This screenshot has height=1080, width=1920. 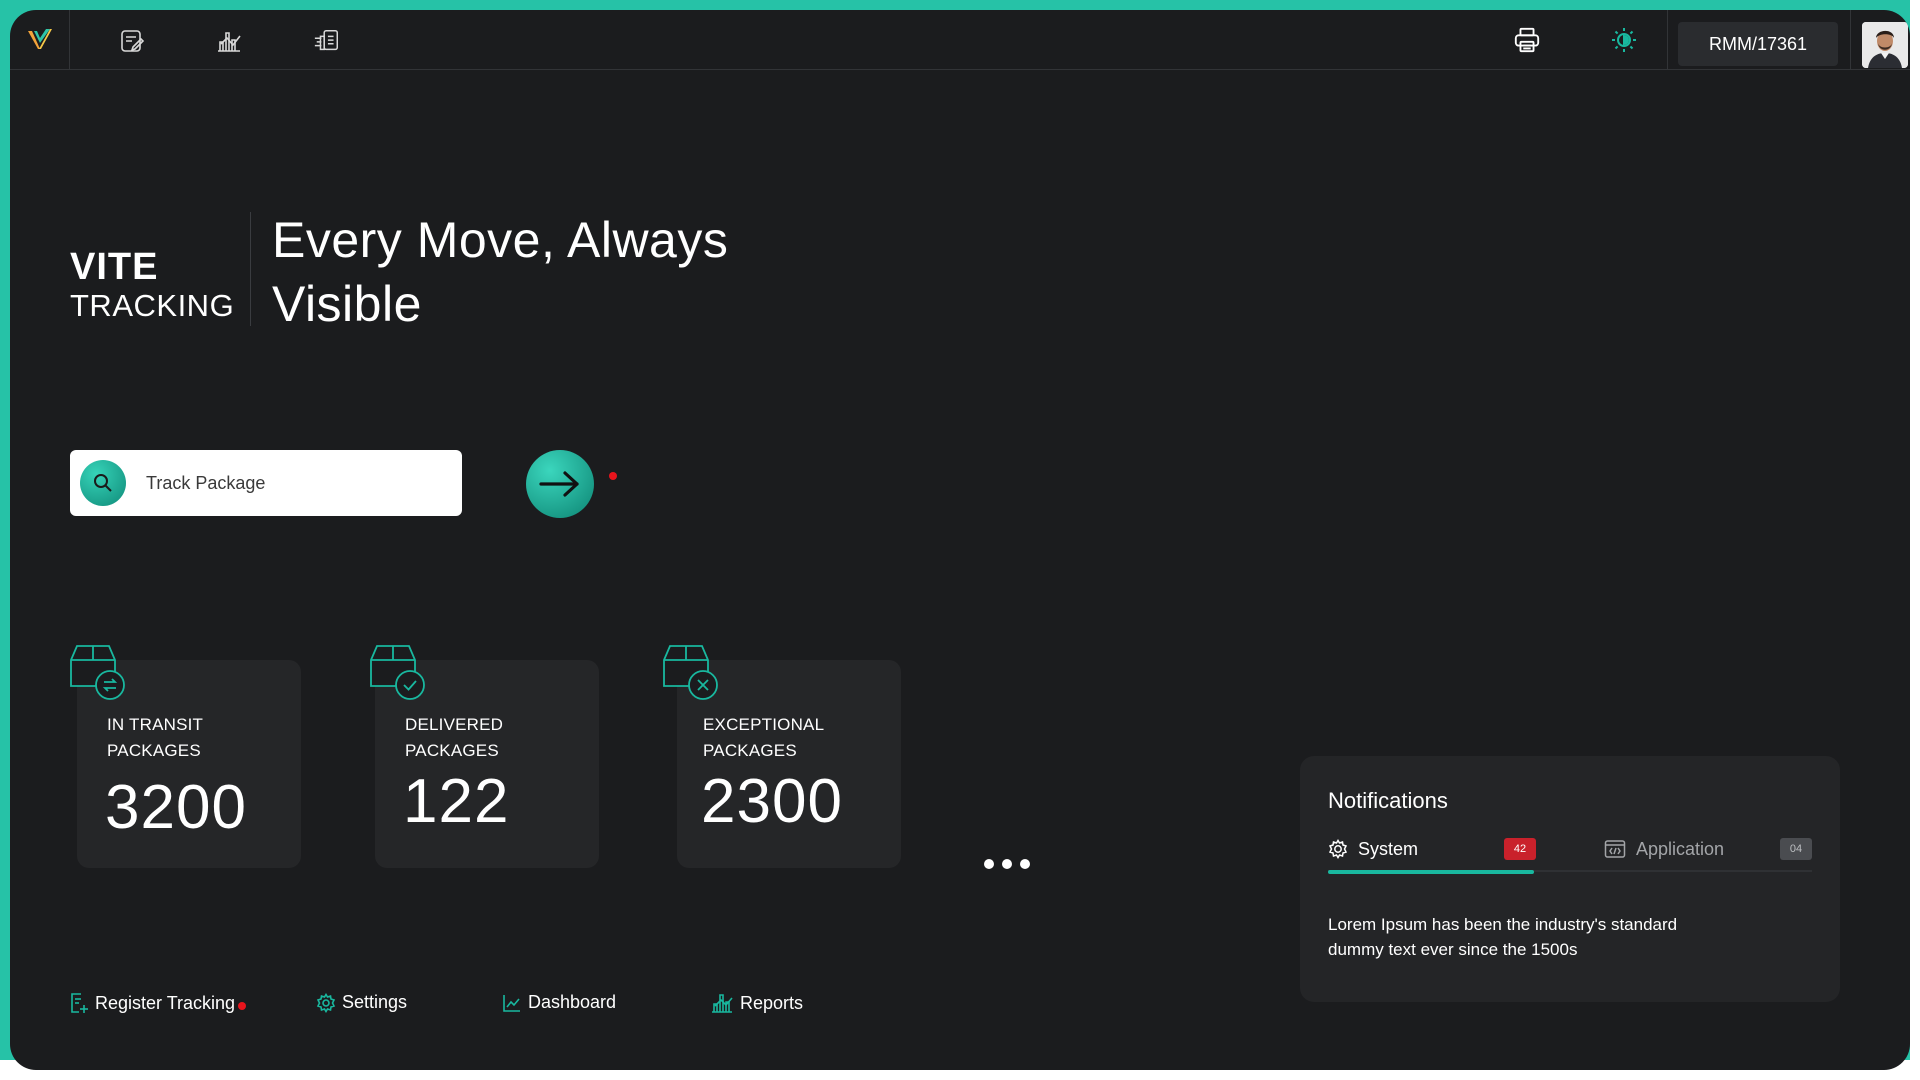 What do you see at coordinates (454, 737) in the screenshot?
I see `stat-label: DELIVERED PACKAGES` at bounding box center [454, 737].